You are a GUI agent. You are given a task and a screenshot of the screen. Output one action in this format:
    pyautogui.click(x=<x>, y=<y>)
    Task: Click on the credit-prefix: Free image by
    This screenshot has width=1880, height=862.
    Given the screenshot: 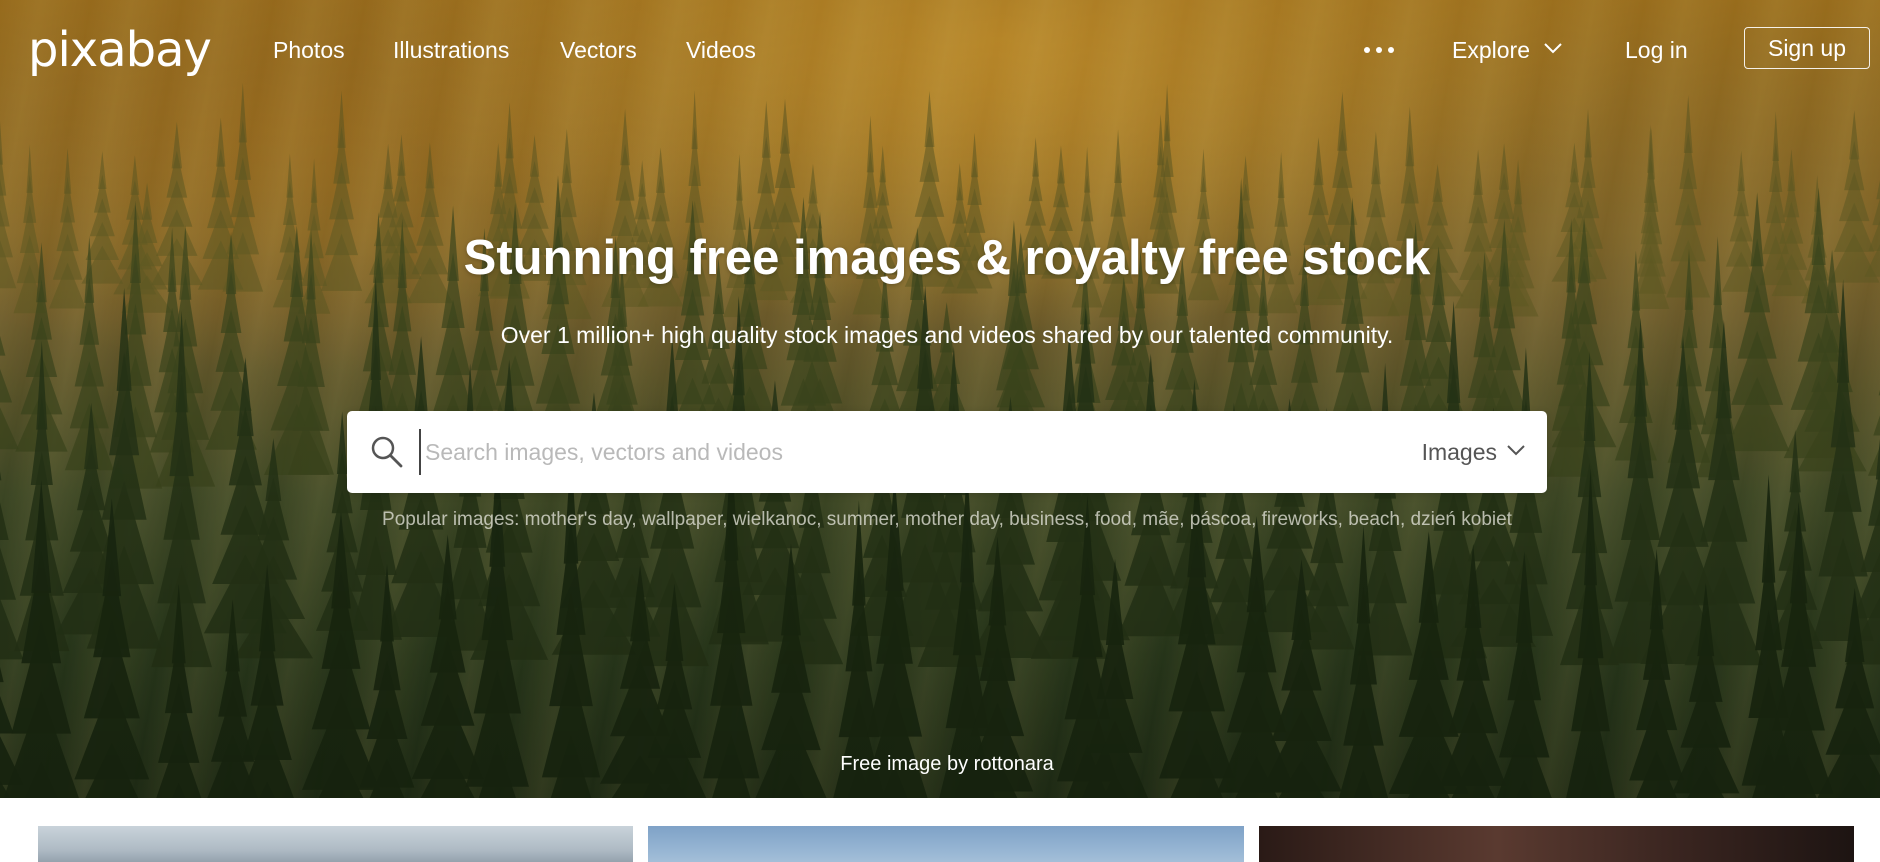 What is the action you would take?
    pyautogui.click(x=904, y=764)
    